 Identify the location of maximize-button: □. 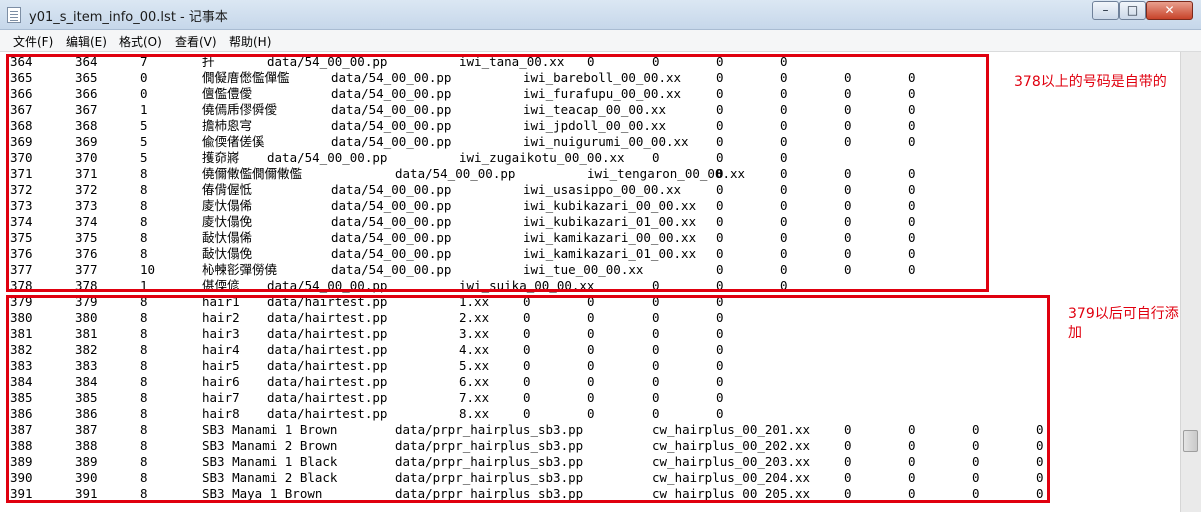
(1132, 10).